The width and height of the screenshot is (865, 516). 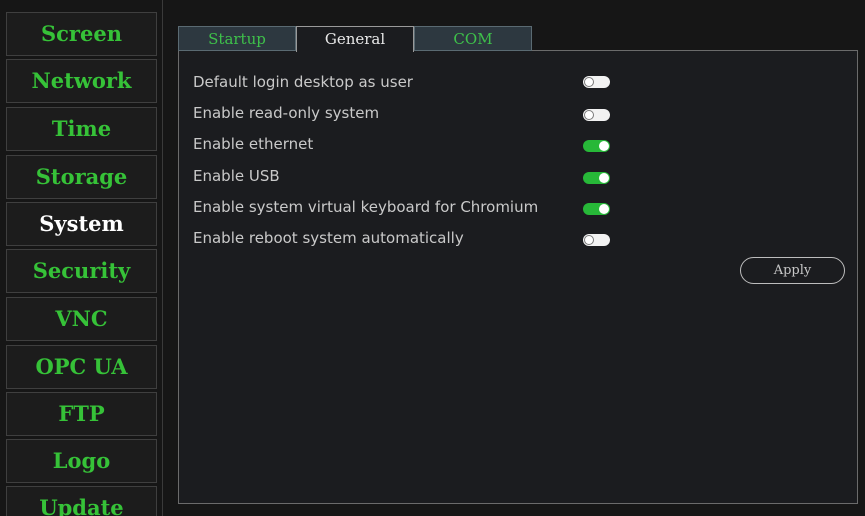 What do you see at coordinates (596, 178) in the screenshot?
I see `toggle-usb` at bounding box center [596, 178].